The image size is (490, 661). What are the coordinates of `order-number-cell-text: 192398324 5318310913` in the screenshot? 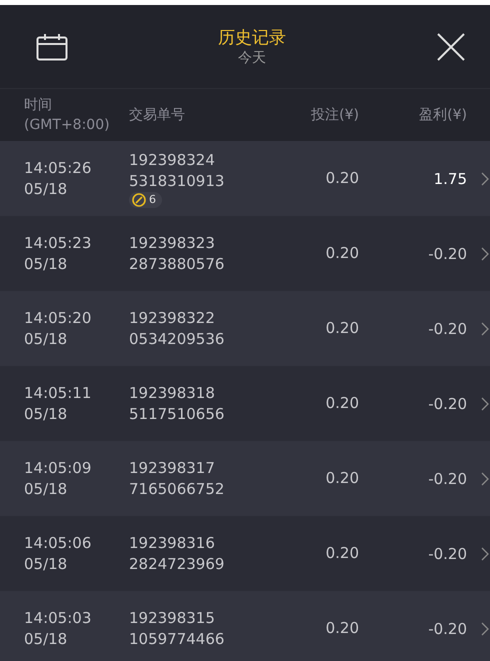 It's located at (177, 171).